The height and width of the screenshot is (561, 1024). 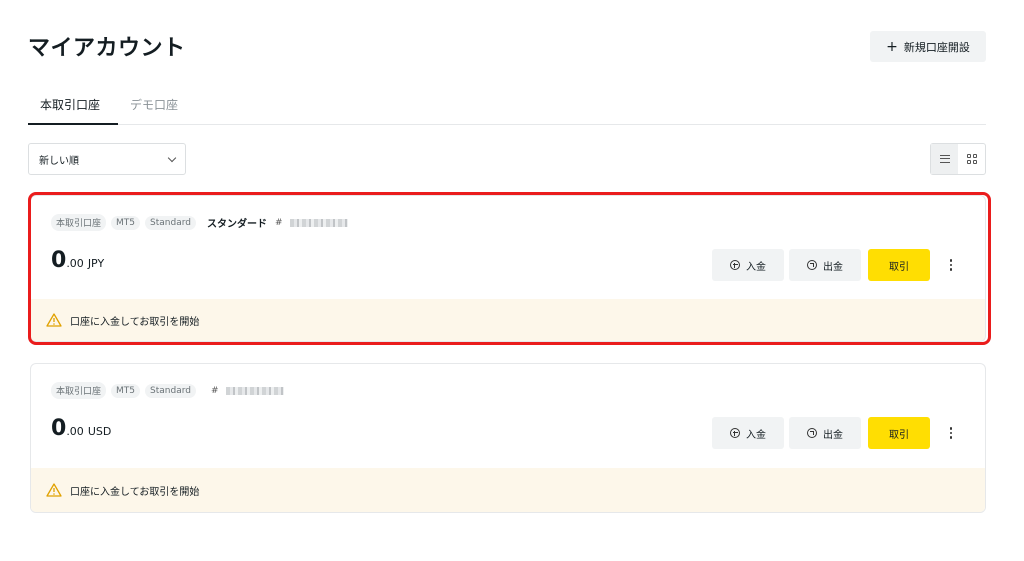 What do you see at coordinates (99, 431) in the screenshot?
I see `balance-currency: USD` at bounding box center [99, 431].